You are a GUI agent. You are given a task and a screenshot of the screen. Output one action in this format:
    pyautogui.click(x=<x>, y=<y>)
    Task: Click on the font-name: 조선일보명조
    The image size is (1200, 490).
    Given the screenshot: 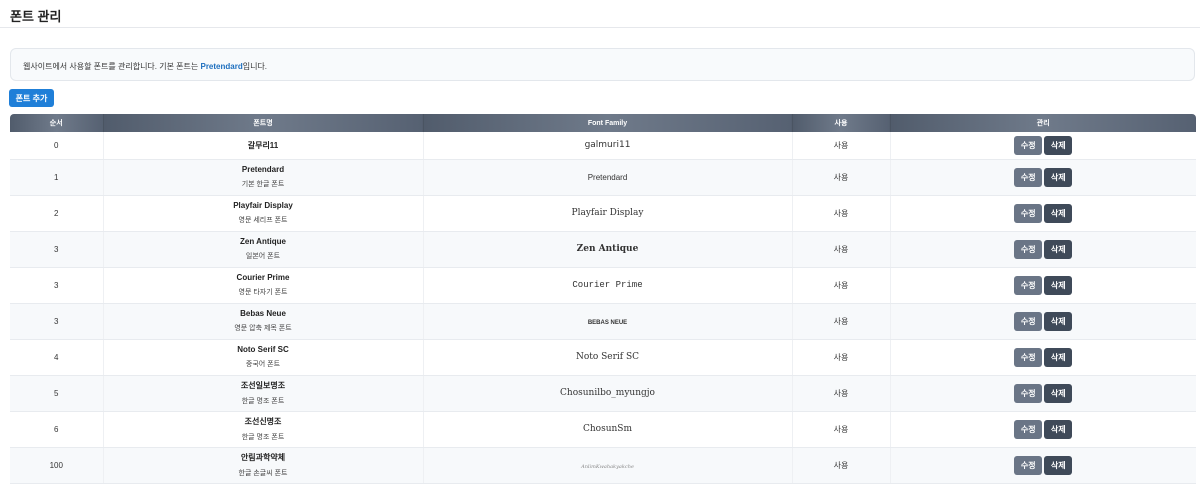 What is the action you would take?
    pyautogui.click(x=263, y=385)
    